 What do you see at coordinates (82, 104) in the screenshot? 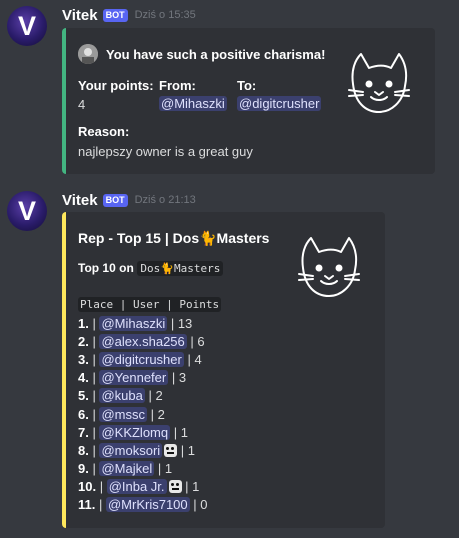
I see `field-value-points: 4` at bounding box center [82, 104].